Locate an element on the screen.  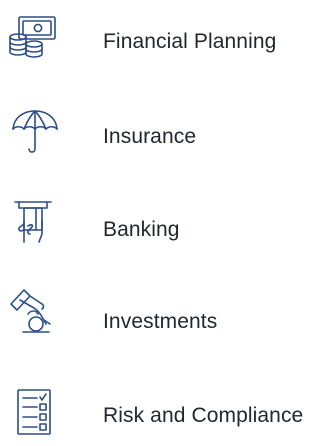
menu-item-banking: Banking is located at coordinates (167, 228).